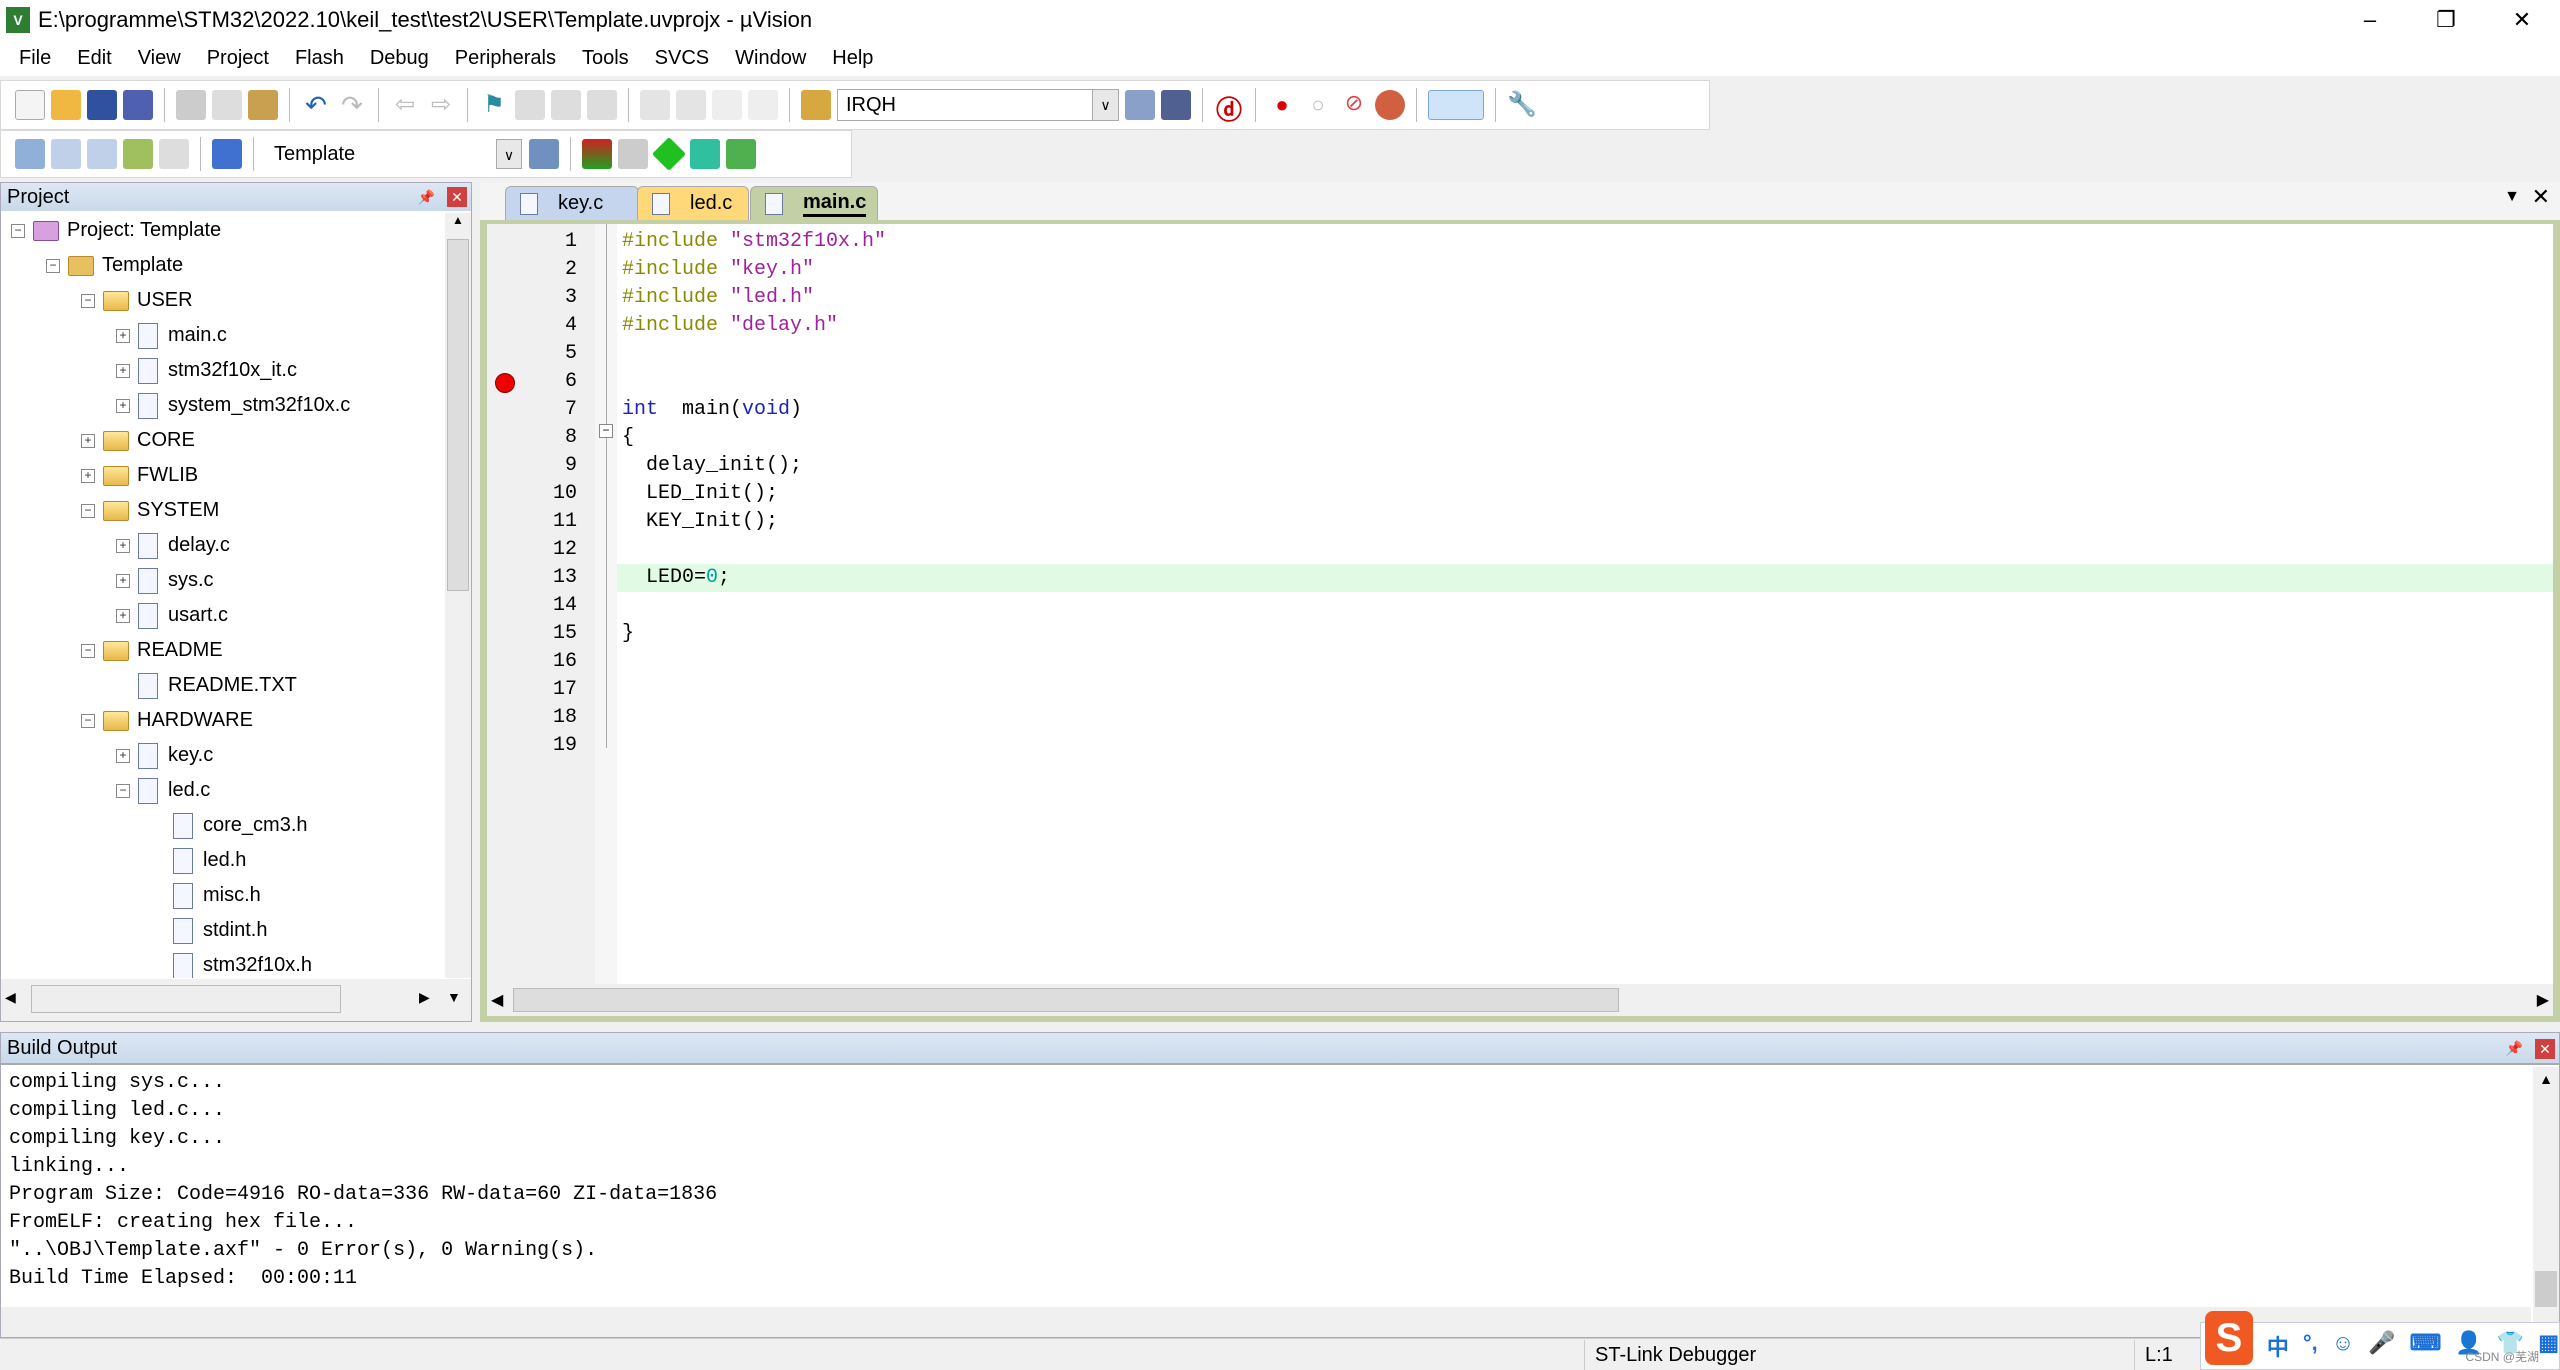  What do you see at coordinates (227, 154) in the screenshot?
I see `download-load-icon` at bounding box center [227, 154].